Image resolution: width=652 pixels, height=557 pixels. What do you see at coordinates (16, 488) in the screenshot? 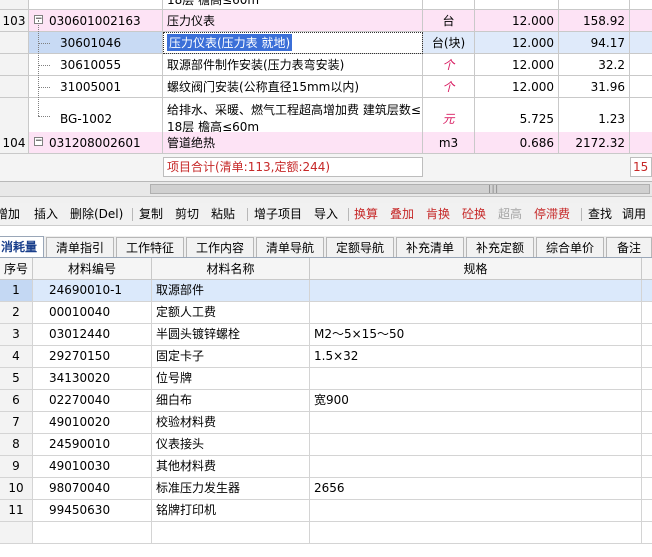
I see `row-number: 10` at bounding box center [16, 488].